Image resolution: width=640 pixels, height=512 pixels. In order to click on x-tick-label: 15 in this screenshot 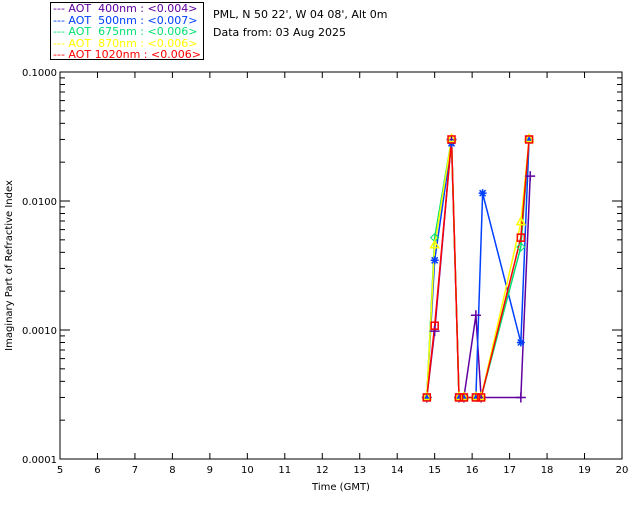, I will do `click(434, 470)`.